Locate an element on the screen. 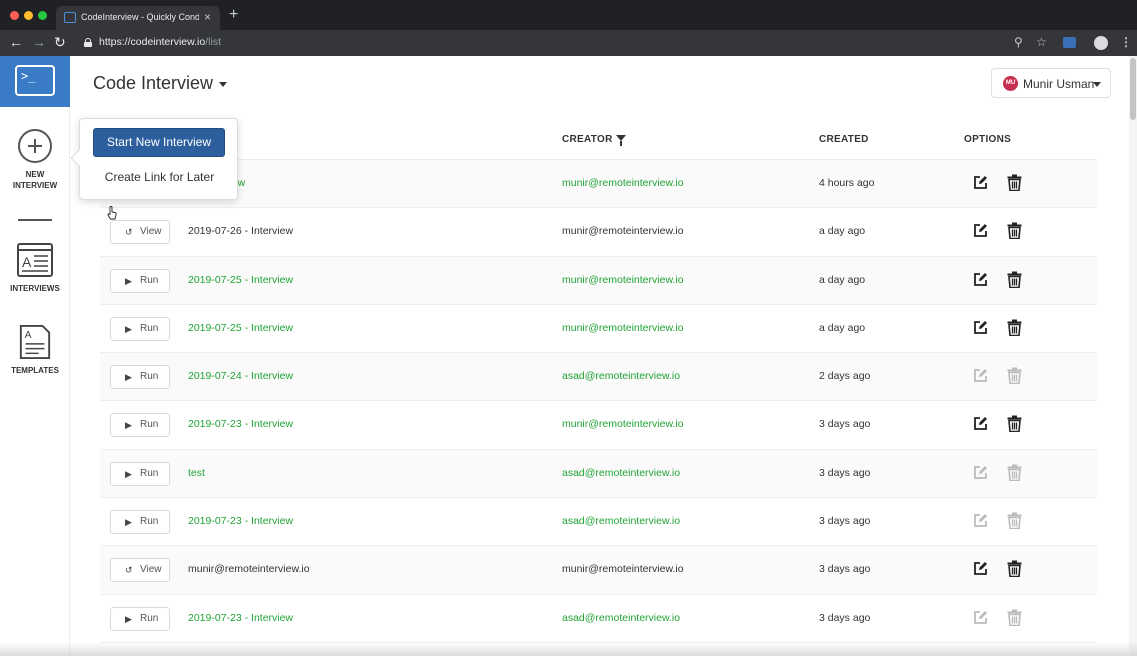  created-time: 4 hours ago is located at coordinates (847, 183).